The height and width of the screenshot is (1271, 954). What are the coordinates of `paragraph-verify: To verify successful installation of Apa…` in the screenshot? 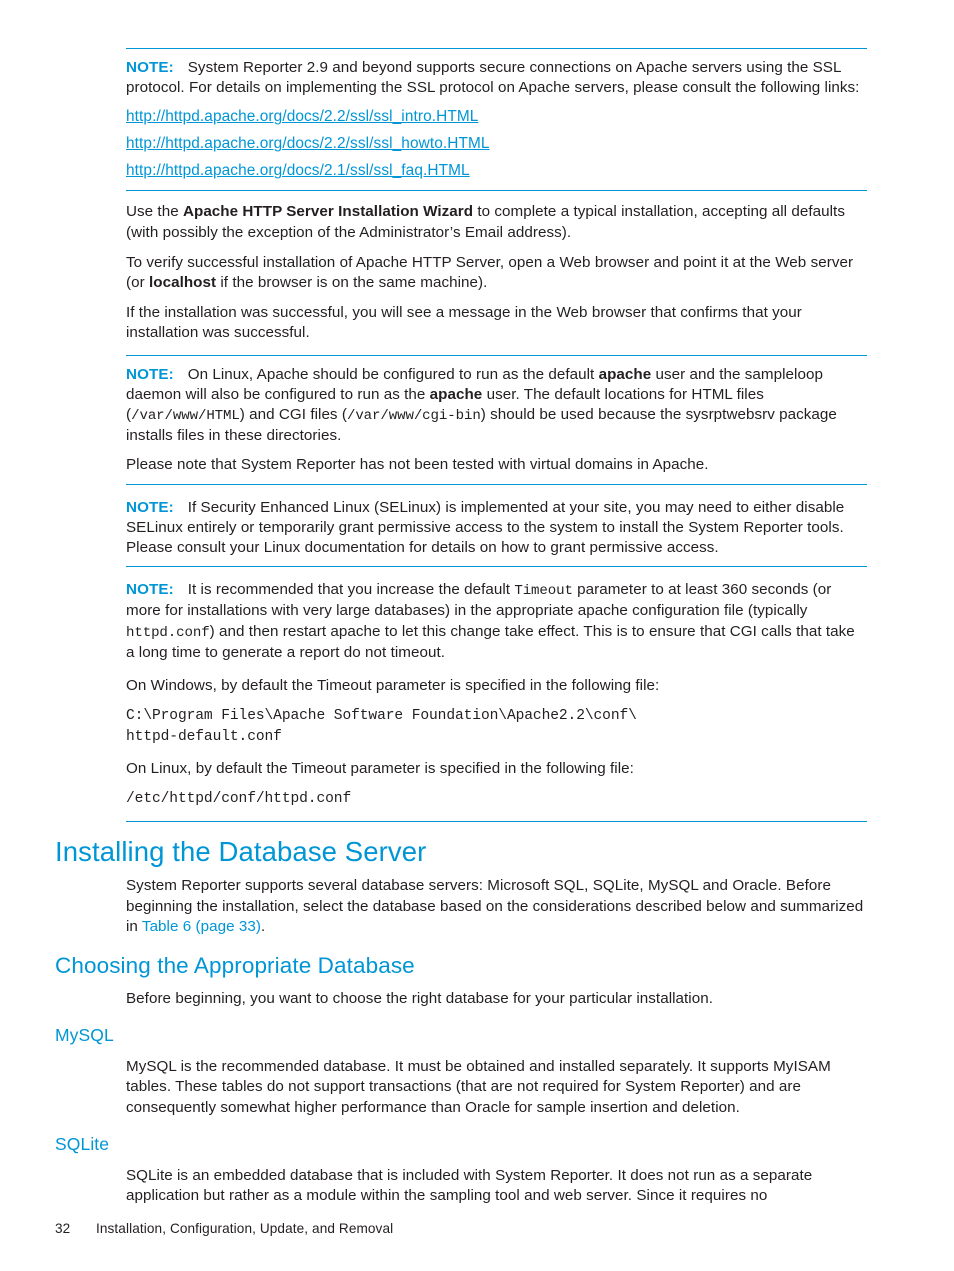 It's located at (496, 273).